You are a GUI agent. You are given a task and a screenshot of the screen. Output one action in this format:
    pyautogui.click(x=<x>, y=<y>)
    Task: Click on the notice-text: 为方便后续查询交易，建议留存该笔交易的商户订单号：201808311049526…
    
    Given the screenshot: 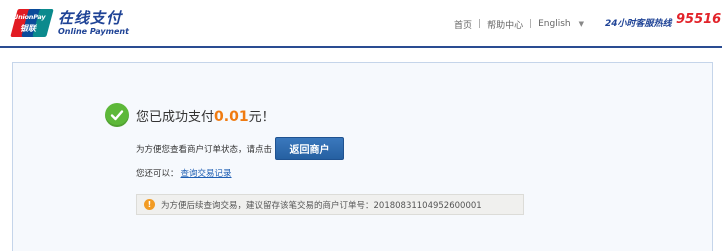 What is the action you would take?
    pyautogui.click(x=321, y=205)
    